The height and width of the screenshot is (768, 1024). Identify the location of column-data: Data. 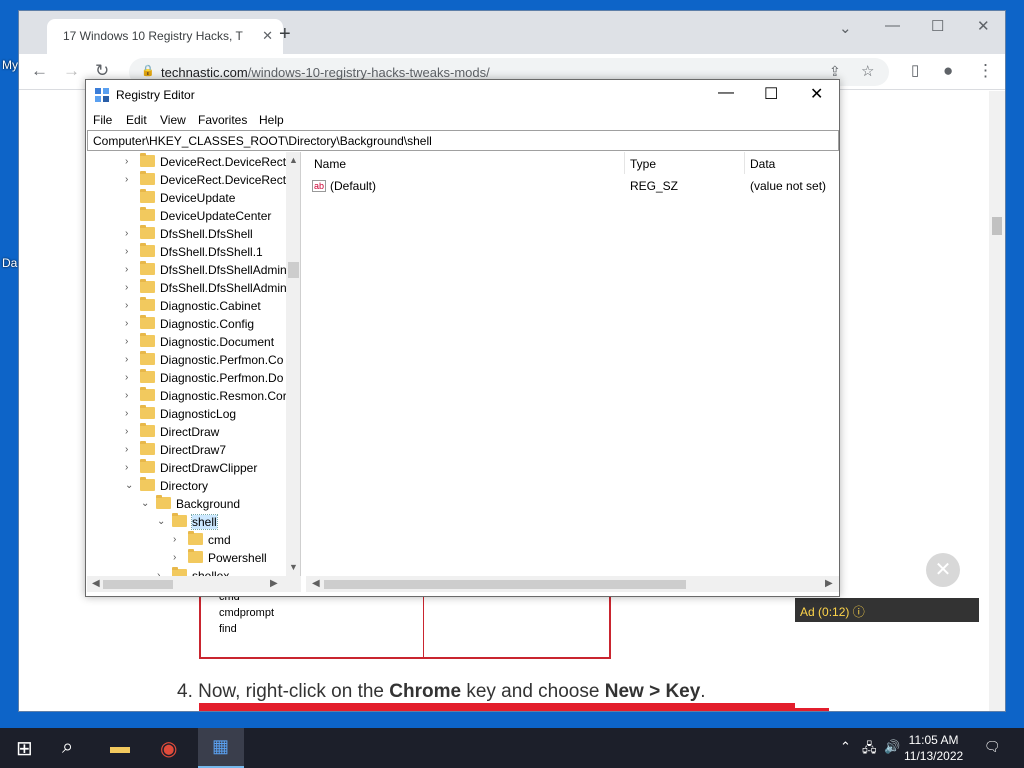
(762, 164).